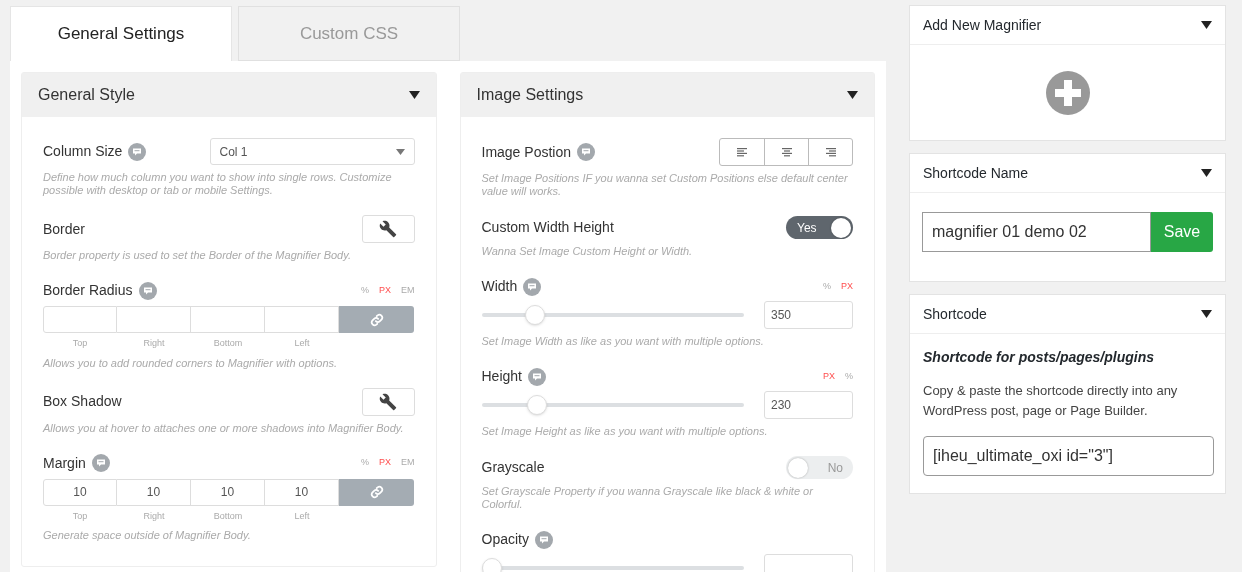 Image resolution: width=1242 pixels, height=572 pixels. I want to click on tab: Custom CSS, so click(349, 33).